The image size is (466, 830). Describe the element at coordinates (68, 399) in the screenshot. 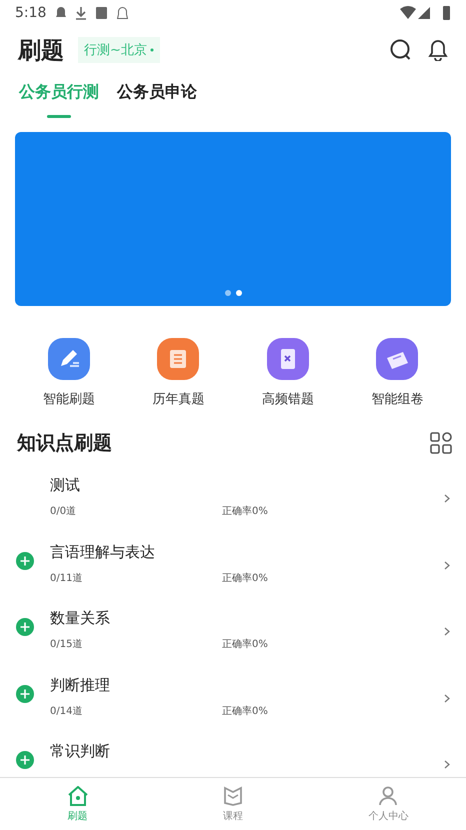

I see `shortcut-label: 智能刷题` at that location.